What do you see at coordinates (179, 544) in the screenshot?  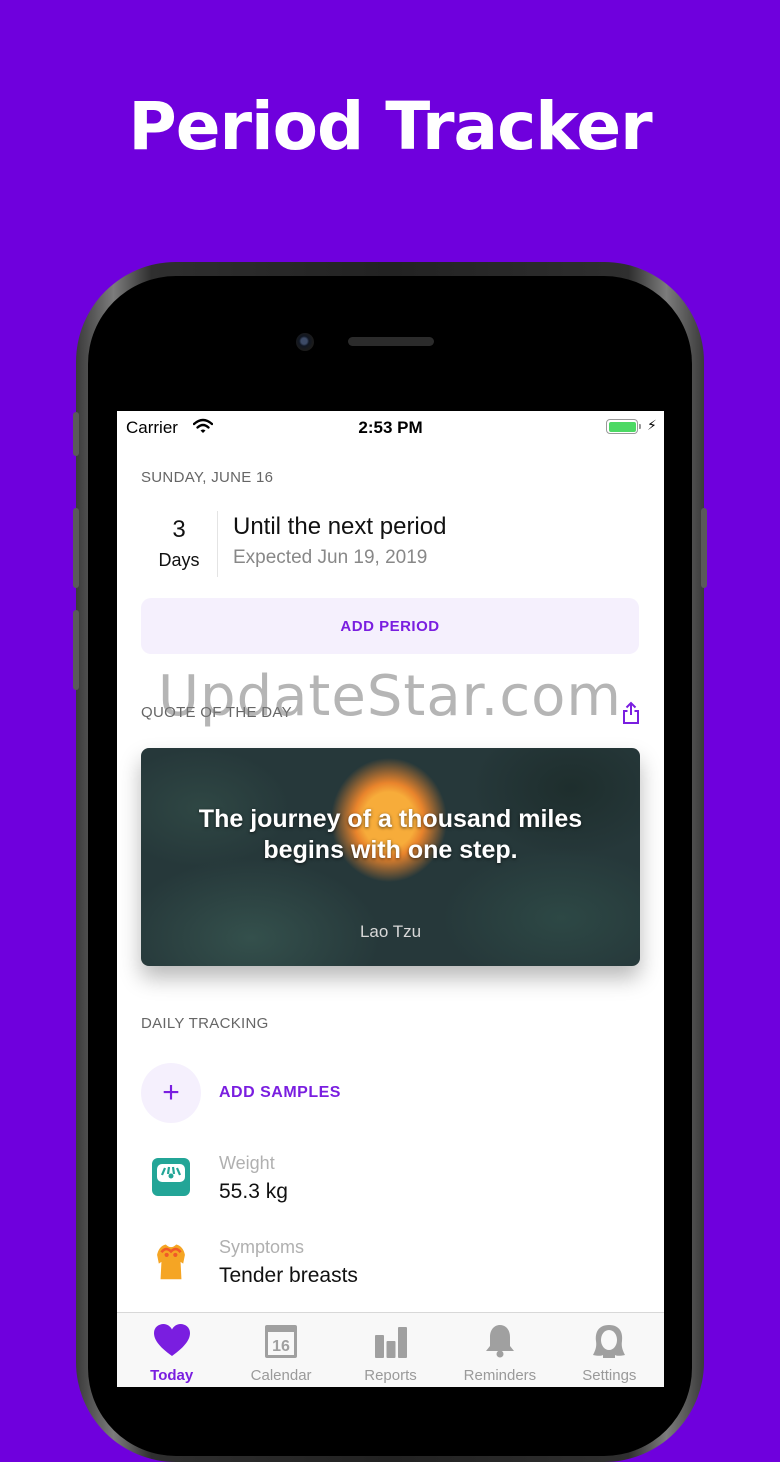 I see `days-countdown: 3 Days` at bounding box center [179, 544].